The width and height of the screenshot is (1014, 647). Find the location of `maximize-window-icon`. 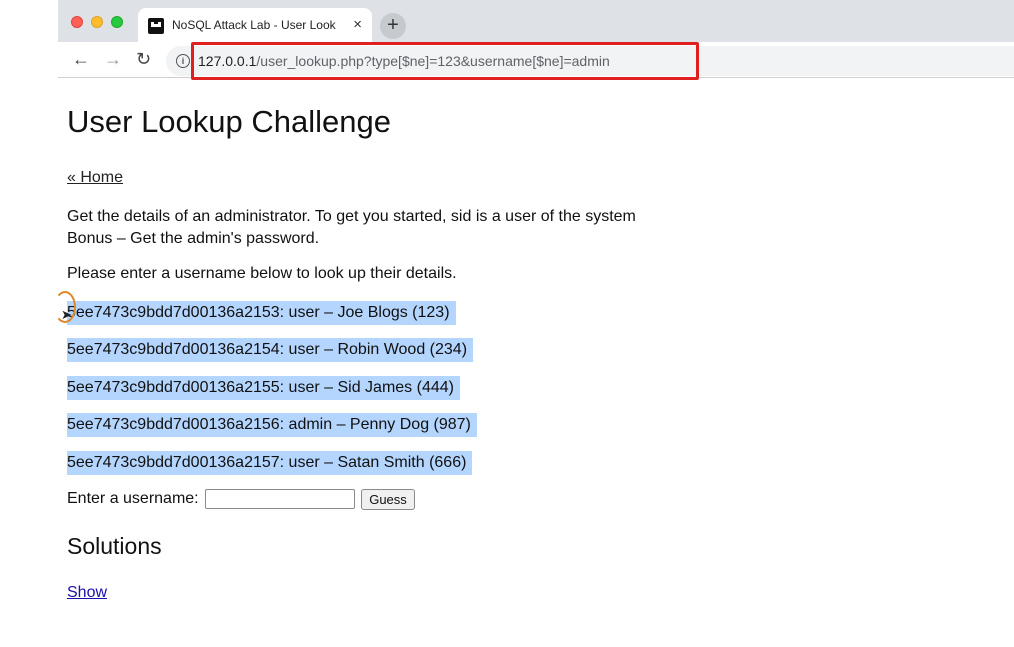

maximize-window-icon is located at coordinates (117, 22).